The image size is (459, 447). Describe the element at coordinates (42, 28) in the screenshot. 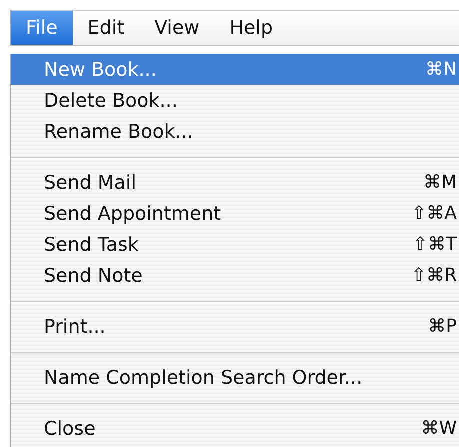

I see `menu-title: File` at that location.